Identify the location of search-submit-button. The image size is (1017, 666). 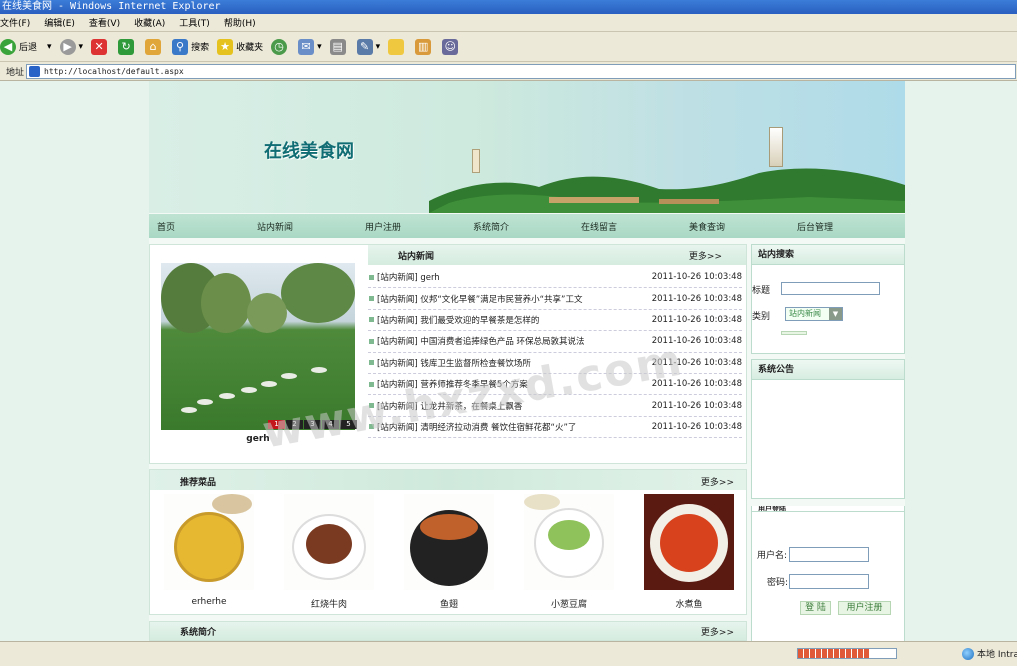
(794, 333).